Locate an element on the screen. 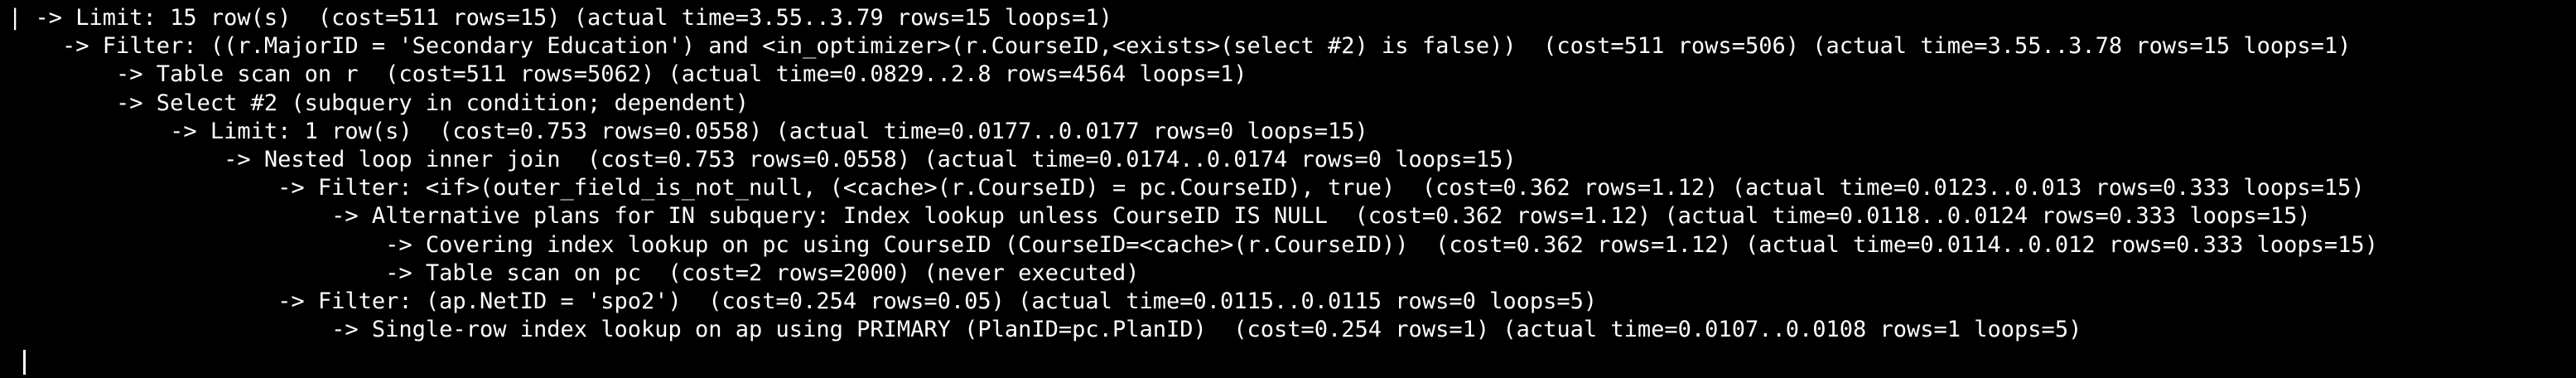 This screenshot has height=378, width=2576. text-cursor is located at coordinates (24, 362).